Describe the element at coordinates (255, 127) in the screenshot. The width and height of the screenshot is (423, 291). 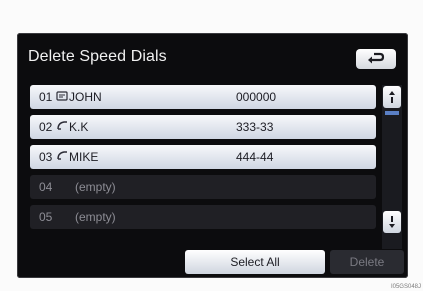
I see `phone-number: 333-33` at that location.